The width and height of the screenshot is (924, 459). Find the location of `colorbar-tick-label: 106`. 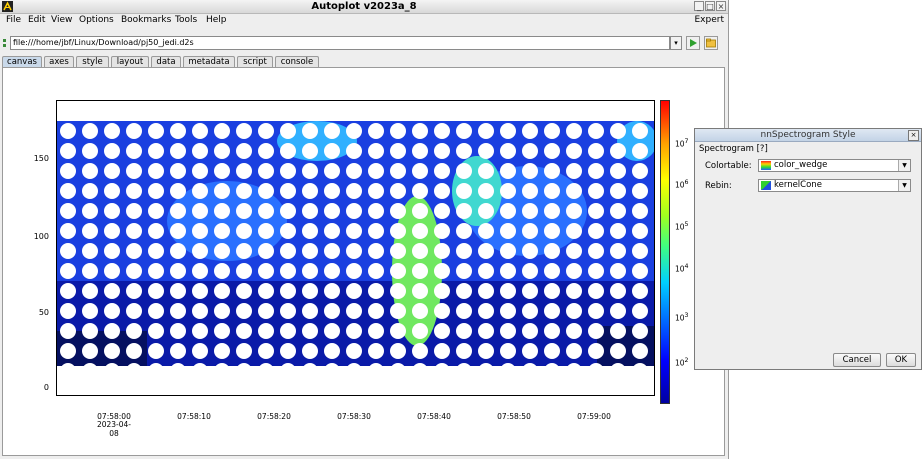

colorbar-tick-label: 106 is located at coordinates (682, 184).